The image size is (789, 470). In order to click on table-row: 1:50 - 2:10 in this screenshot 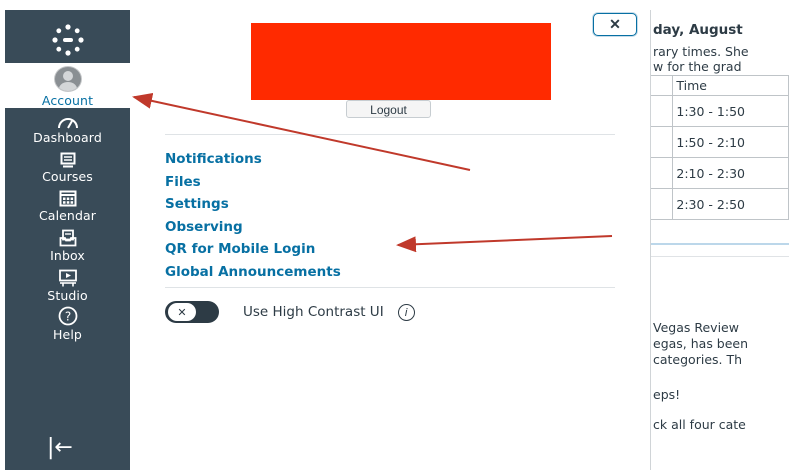, I will do `click(720, 142)`.